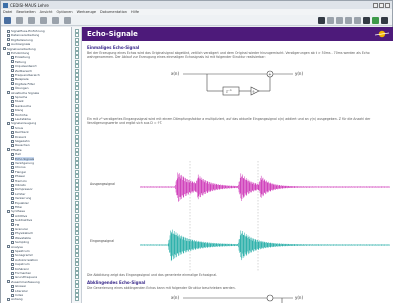 This screenshot has width=393, height=303. What do you see at coordinates (366, 20) in the screenshot?
I see `info-icon` at bounding box center [366, 20].